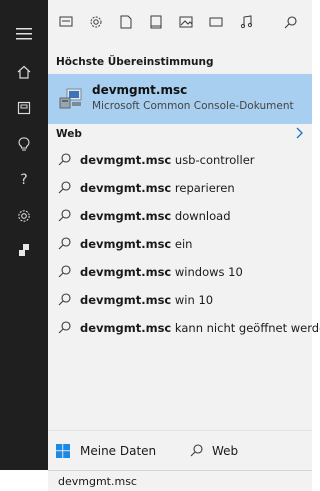 This screenshot has height=491, width=320. I want to click on left-rail: ?, so click(24, 235).